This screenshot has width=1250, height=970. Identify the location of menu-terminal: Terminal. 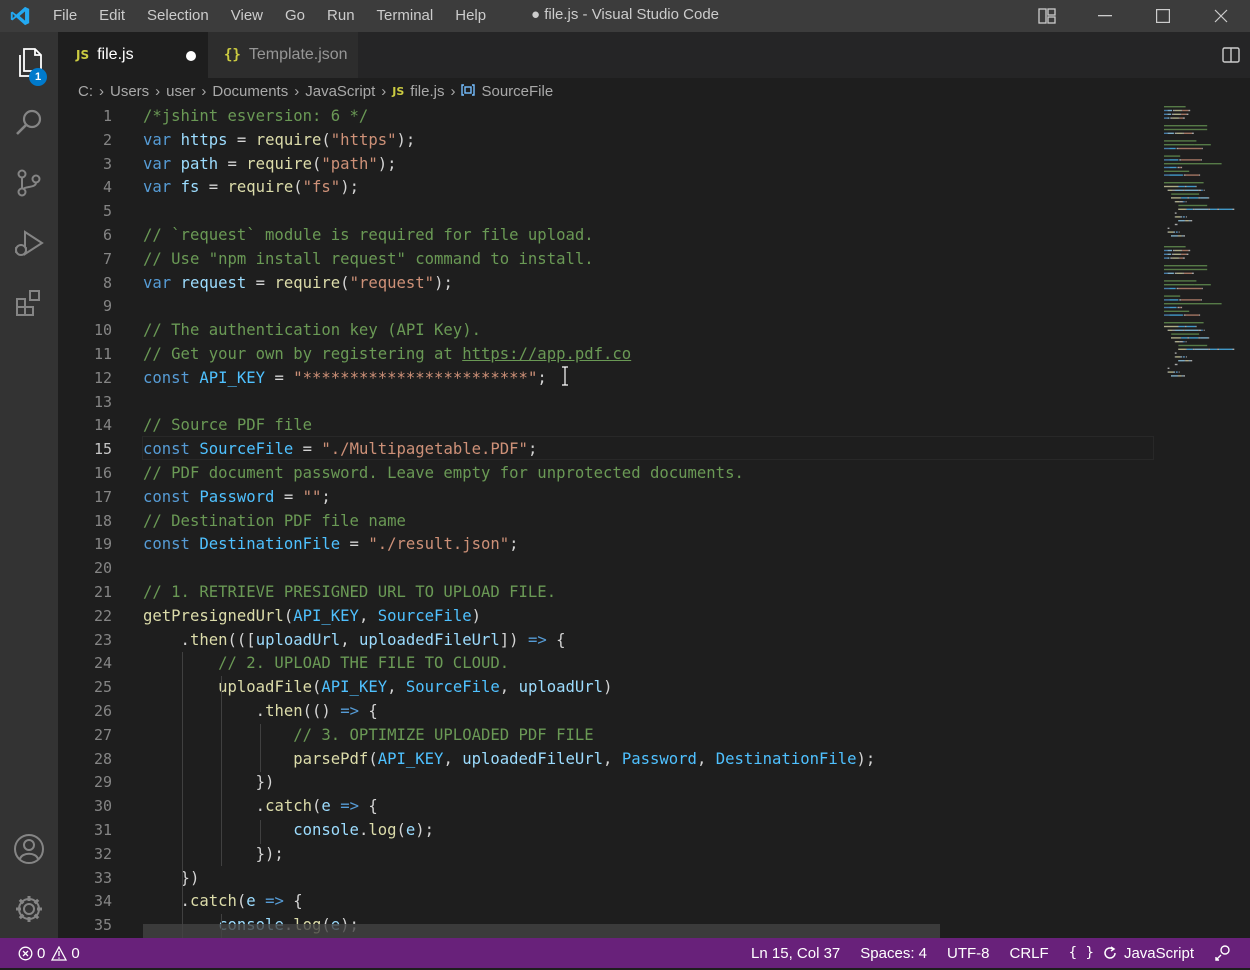
(405, 16).